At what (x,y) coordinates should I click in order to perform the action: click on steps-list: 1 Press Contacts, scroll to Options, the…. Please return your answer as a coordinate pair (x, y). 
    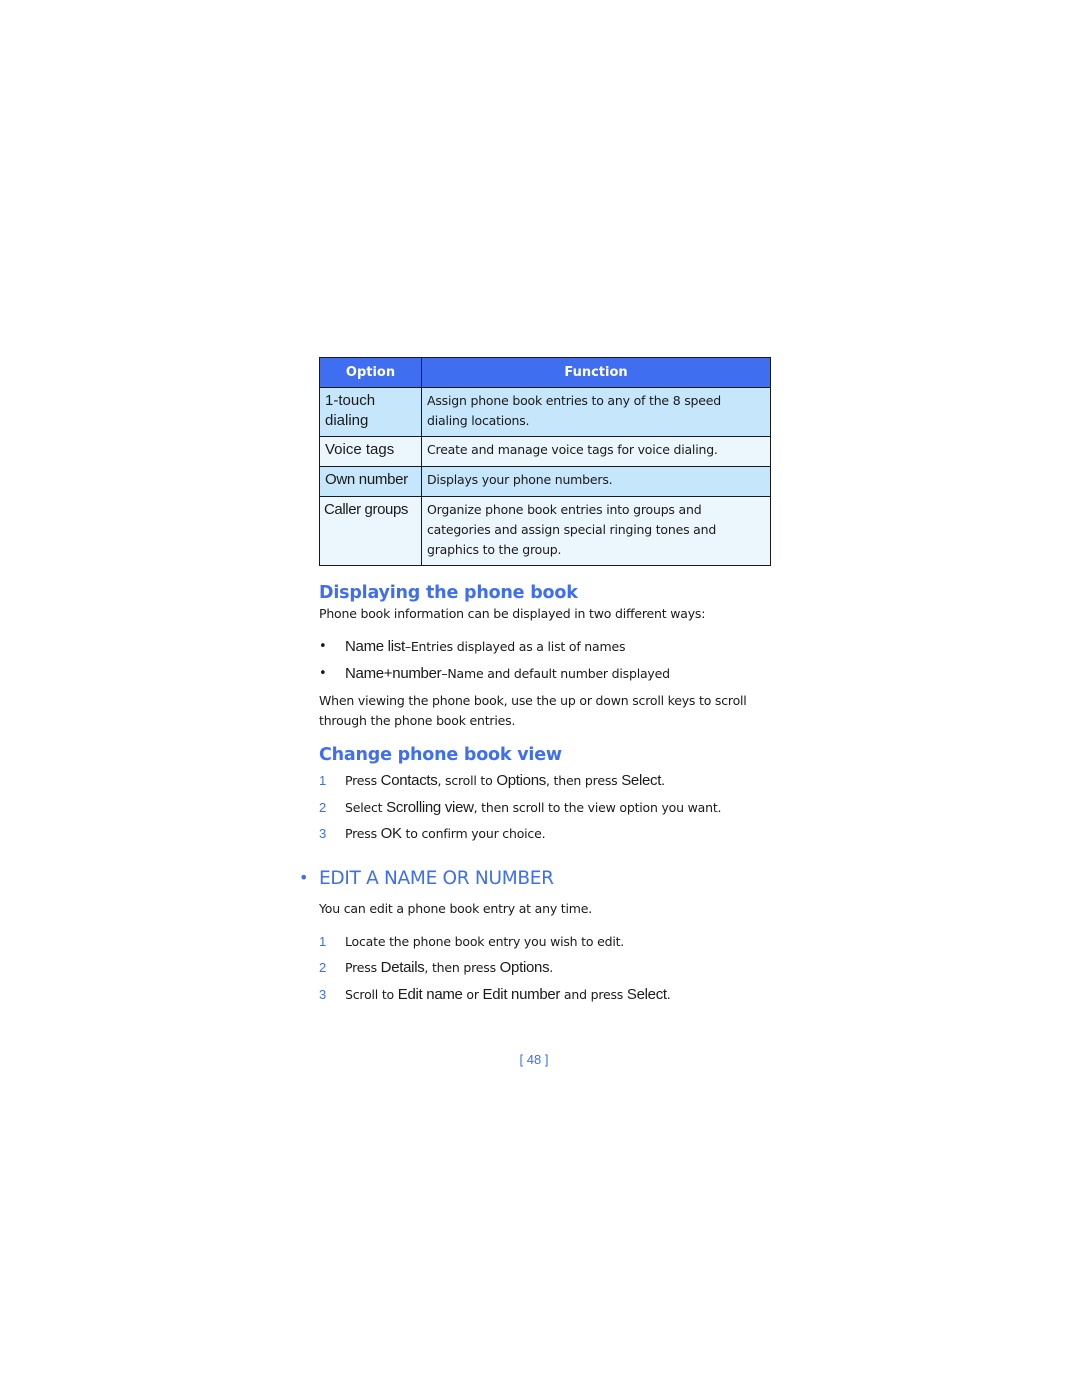
    Looking at the image, I should click on (545, 811).